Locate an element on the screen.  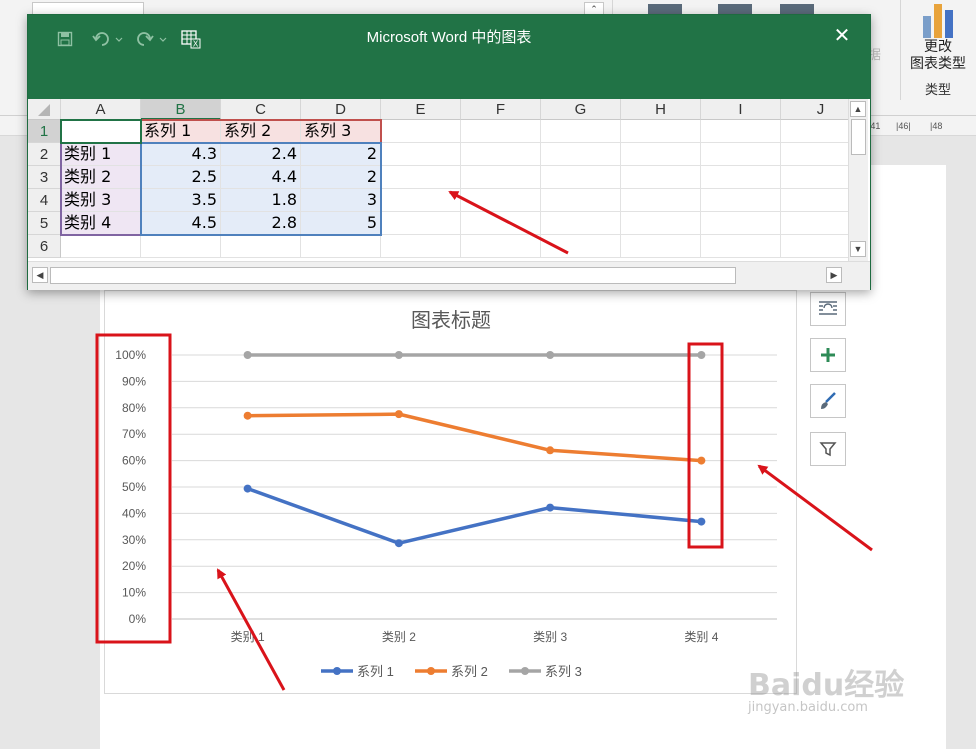
column-header-g: G is located at coordinates (581, 109).